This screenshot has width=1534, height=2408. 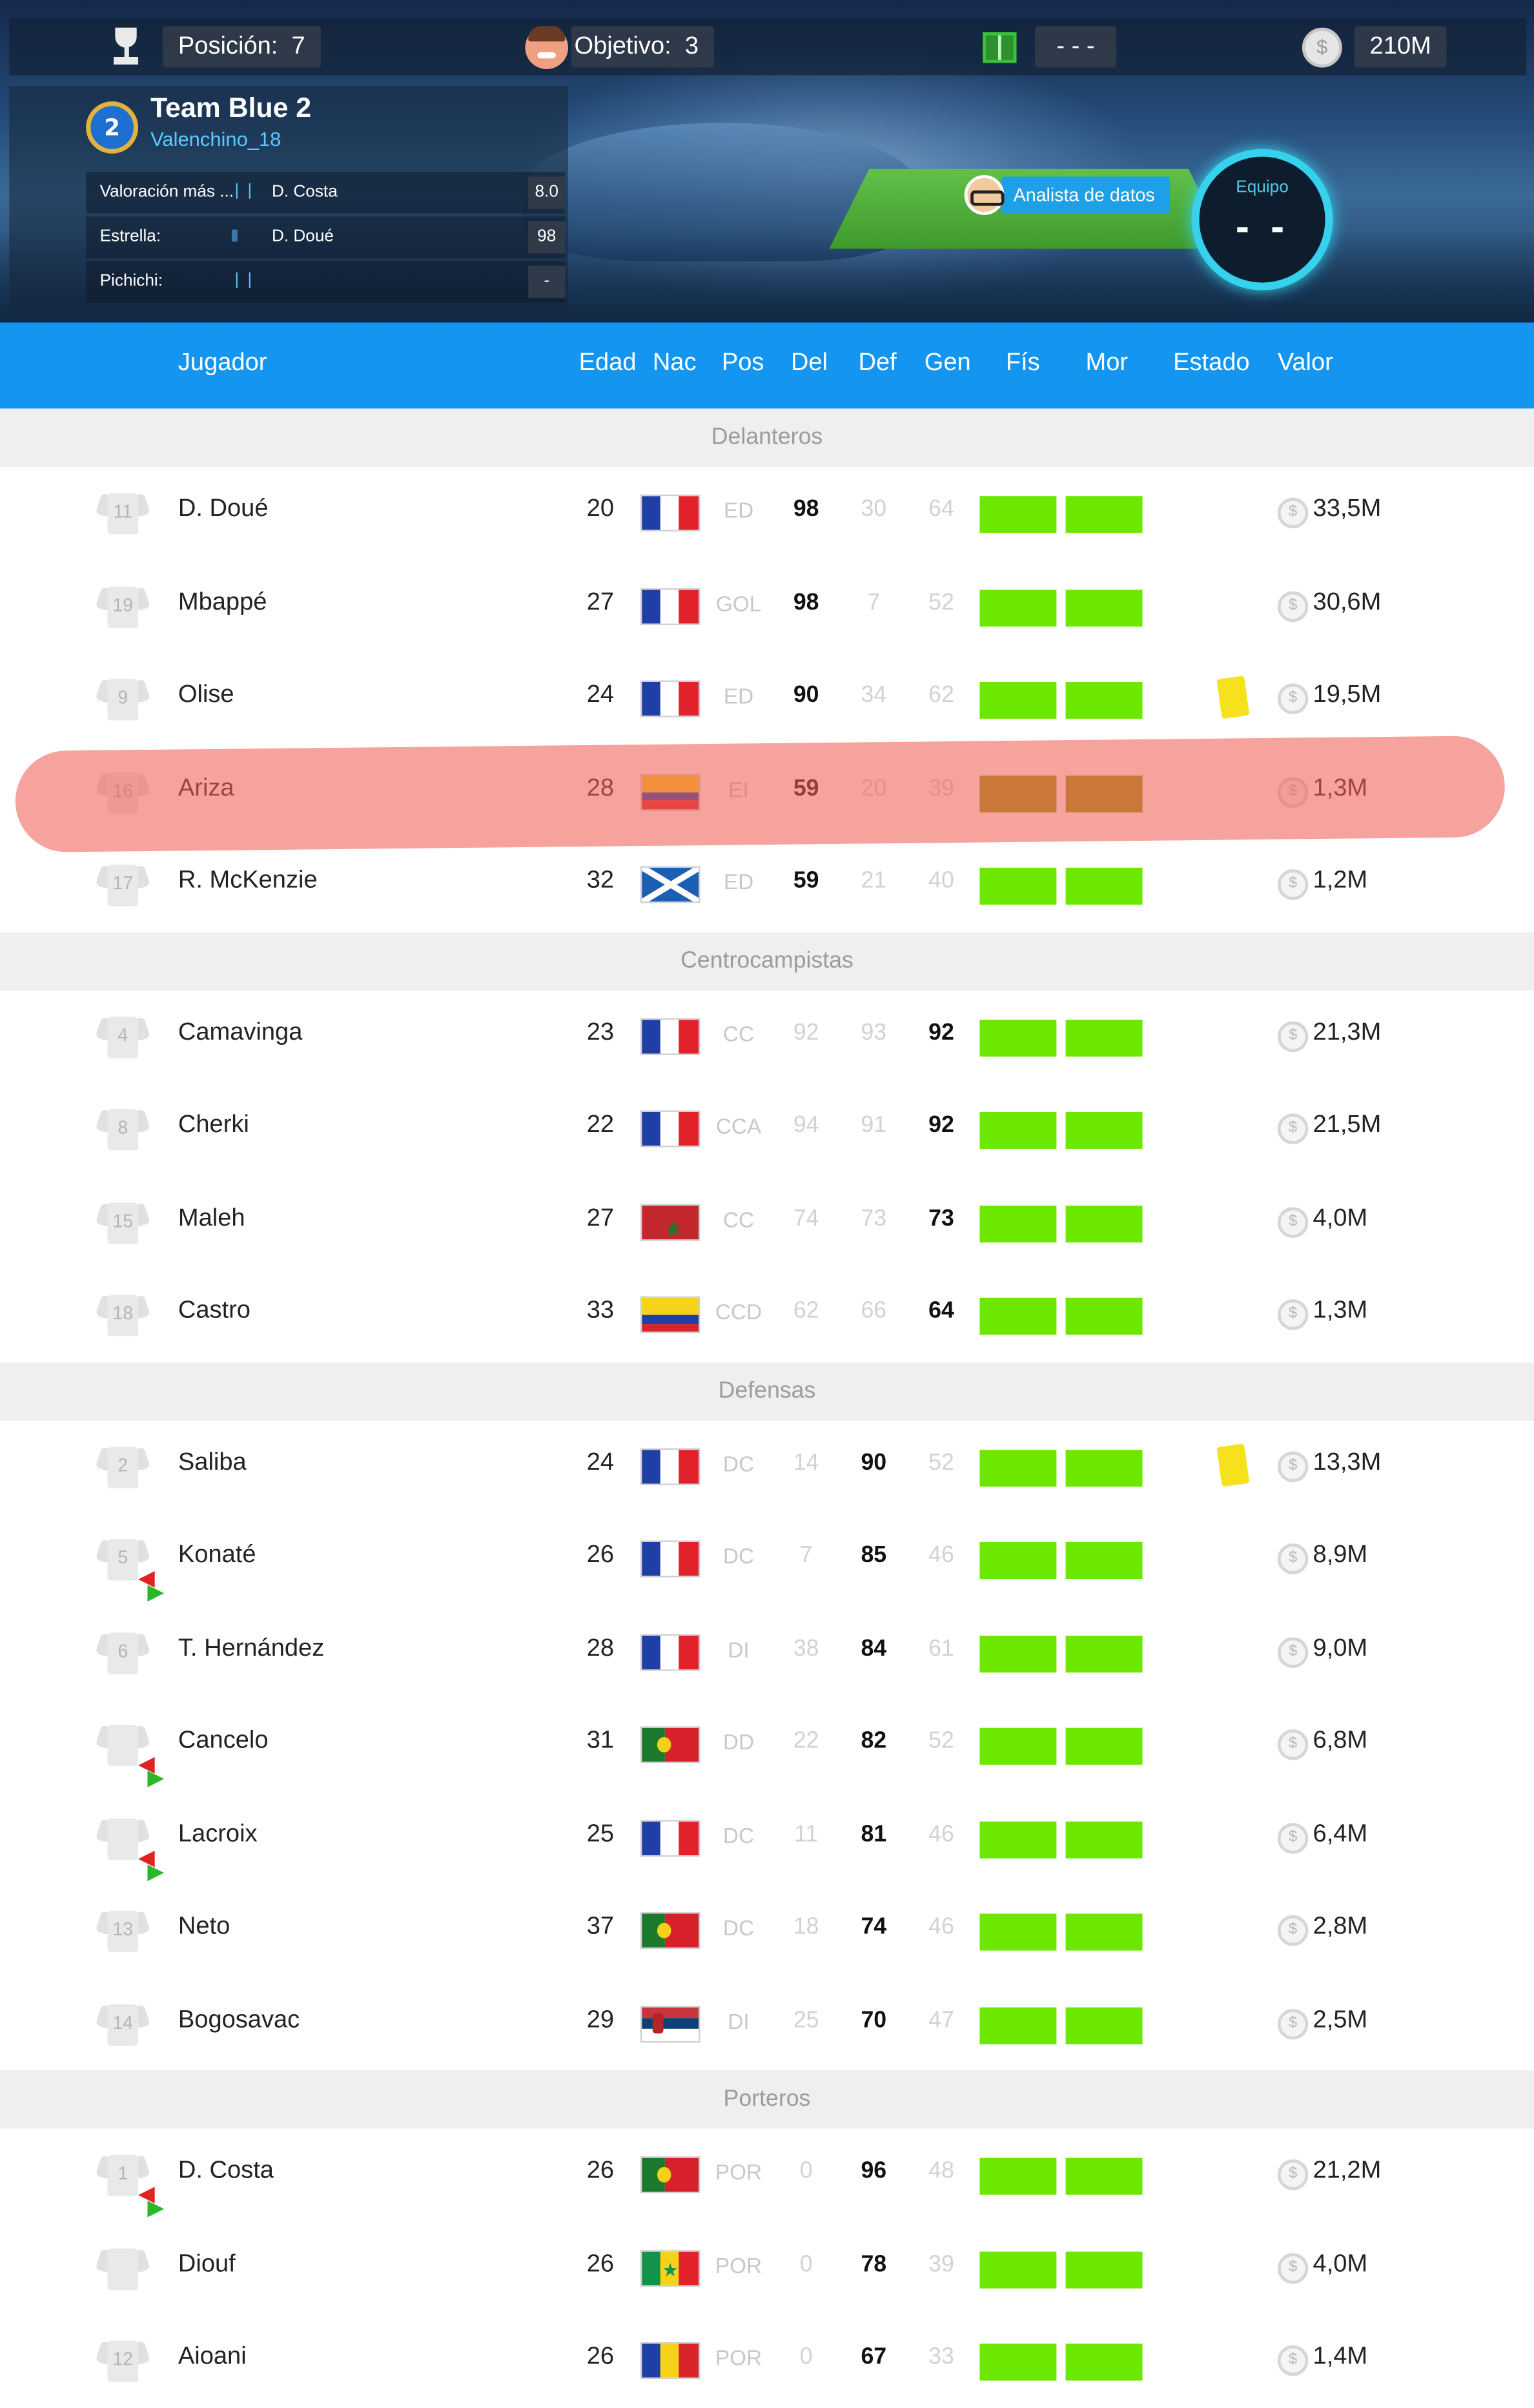 I want to click on data-analyst-button: Analista de datos, so click(x=1068, y=194).